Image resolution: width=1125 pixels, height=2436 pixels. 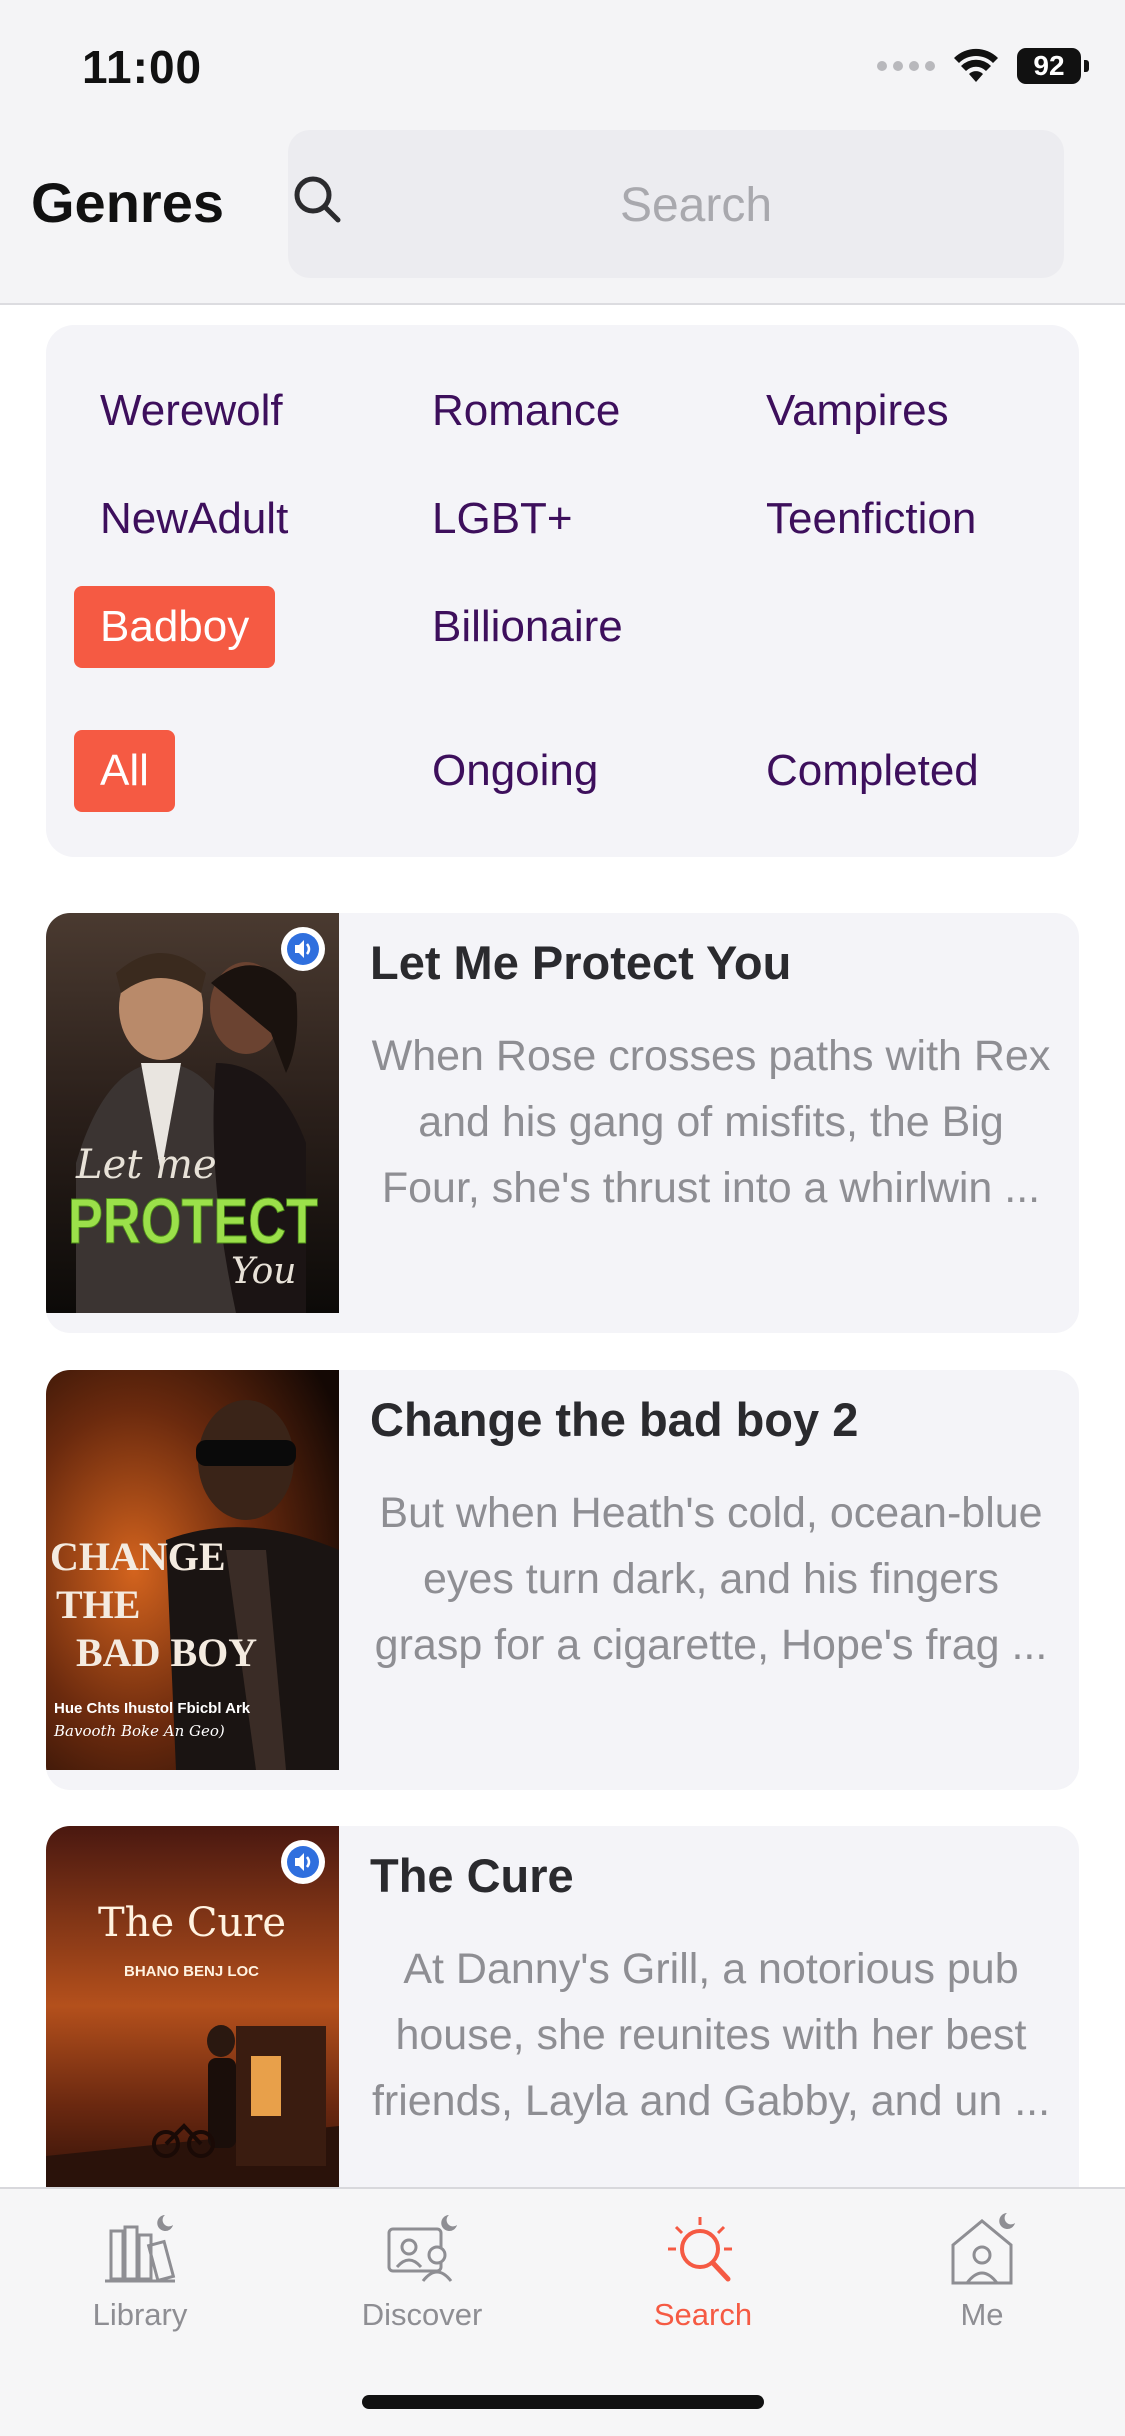 What do you see at coordinates (1049, 65) in the screenshot?
I see `battery-level: 92` at bounding box center [1049, 65].